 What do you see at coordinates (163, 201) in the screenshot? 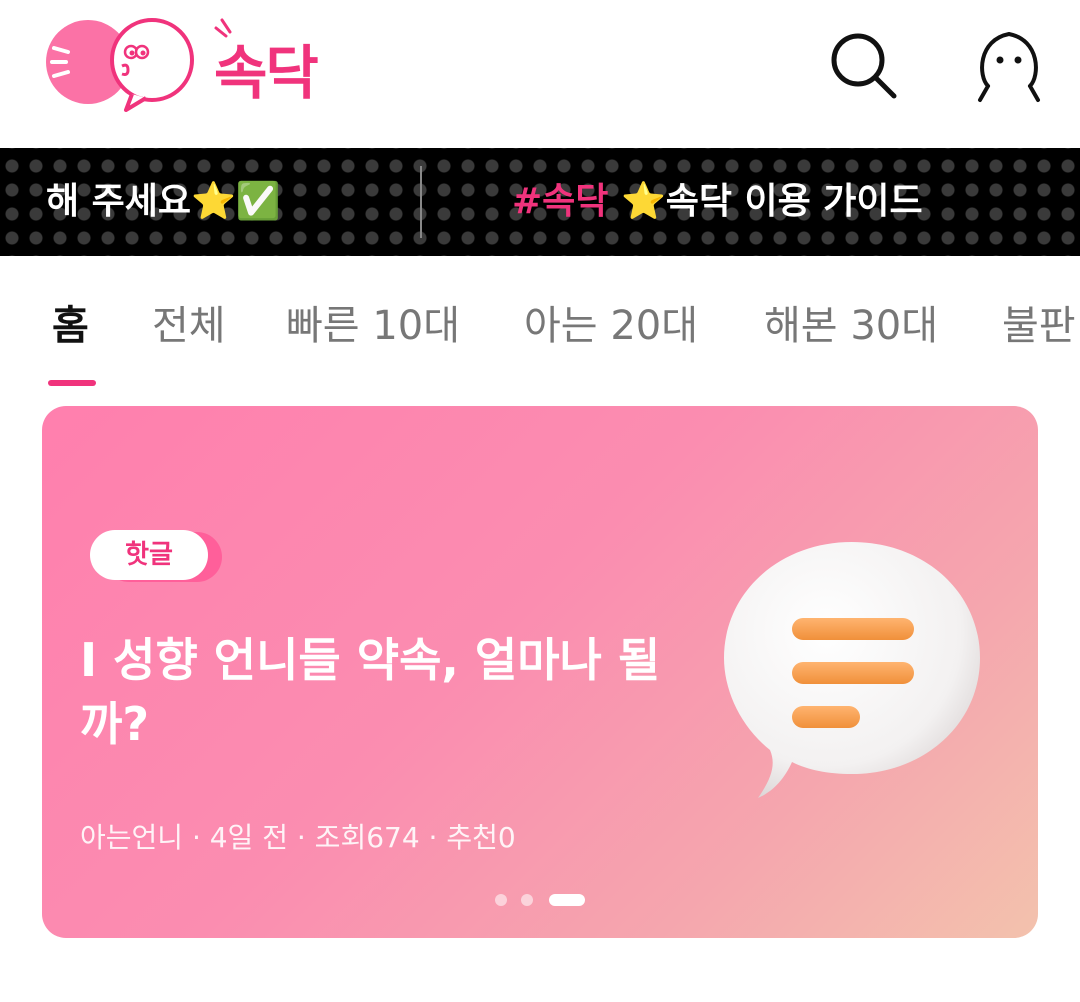
I see `ticker-item: 해 주세요⭐✅` at bounding box center [163, 201].